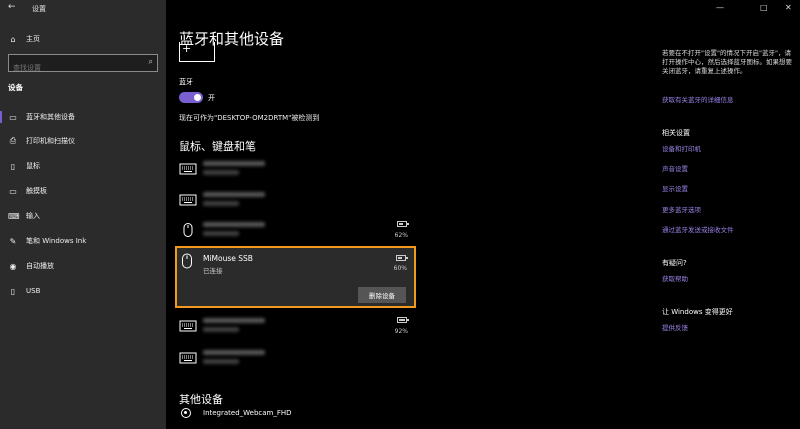 This screenshot has width=800, height=429. What do you see at coordinates (401, 235) in the screenshot?
I see `battery-percent: 62%` at bounding box center [401, 235].